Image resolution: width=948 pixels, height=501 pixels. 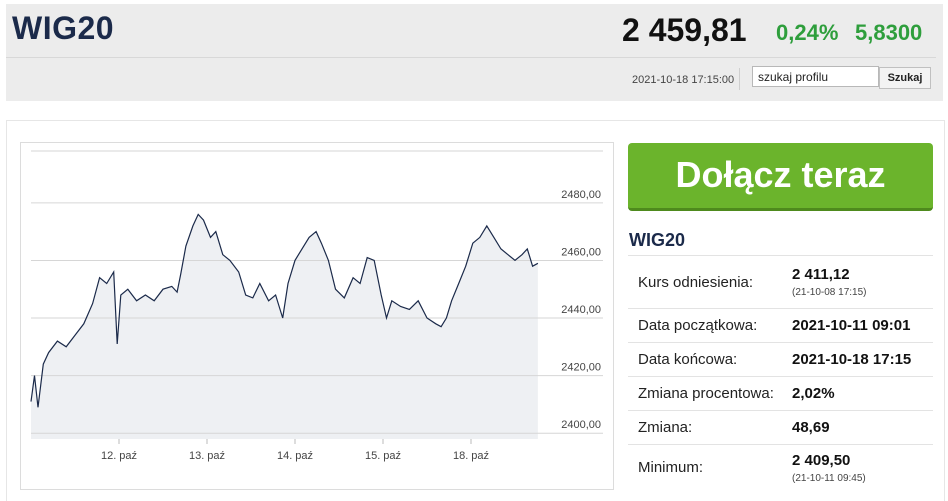 I want to click on info-row-value: 2021-10-18 17:15, so click(x=862, y=359).